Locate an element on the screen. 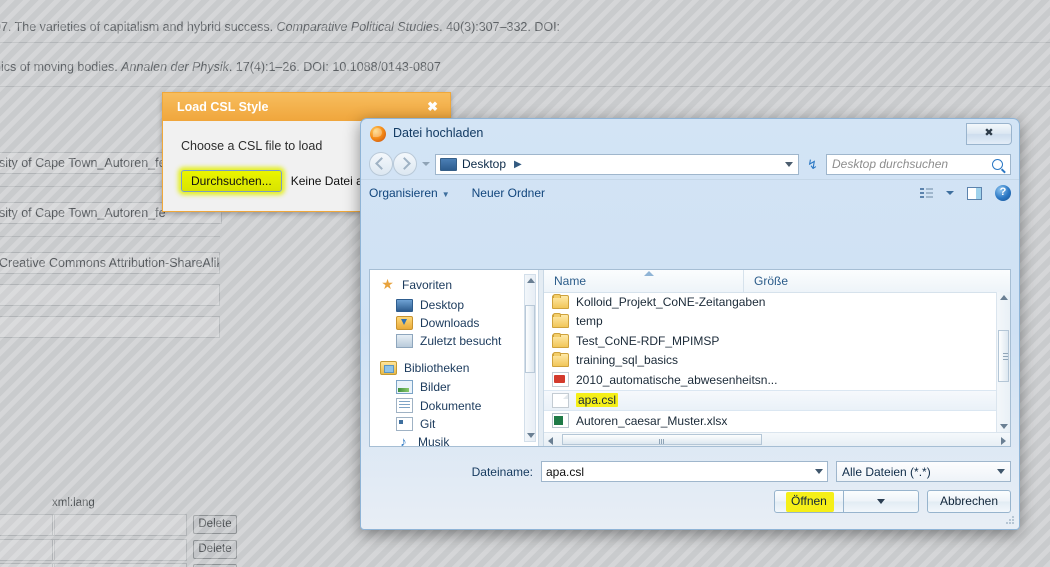  breadcrumb-label: Desktop is located at coordinates (484, 164).